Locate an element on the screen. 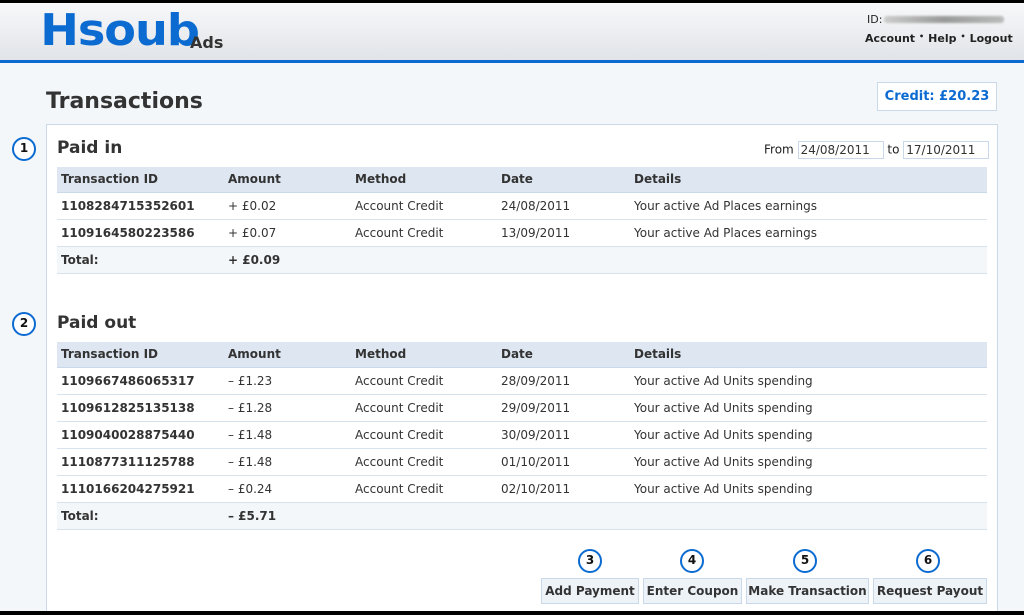  make-transaction-button: Make Transaction is located at coordinates (807, 591).